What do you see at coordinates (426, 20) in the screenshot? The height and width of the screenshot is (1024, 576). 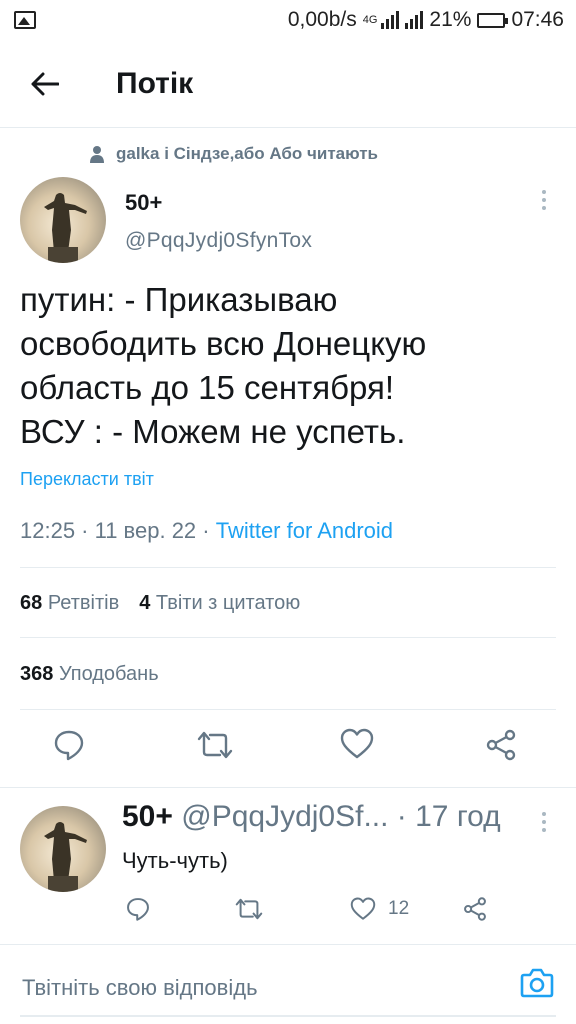 I see `status-right: 0,00b/s 4G 21% 07:46` at bounding box center [426, 20].